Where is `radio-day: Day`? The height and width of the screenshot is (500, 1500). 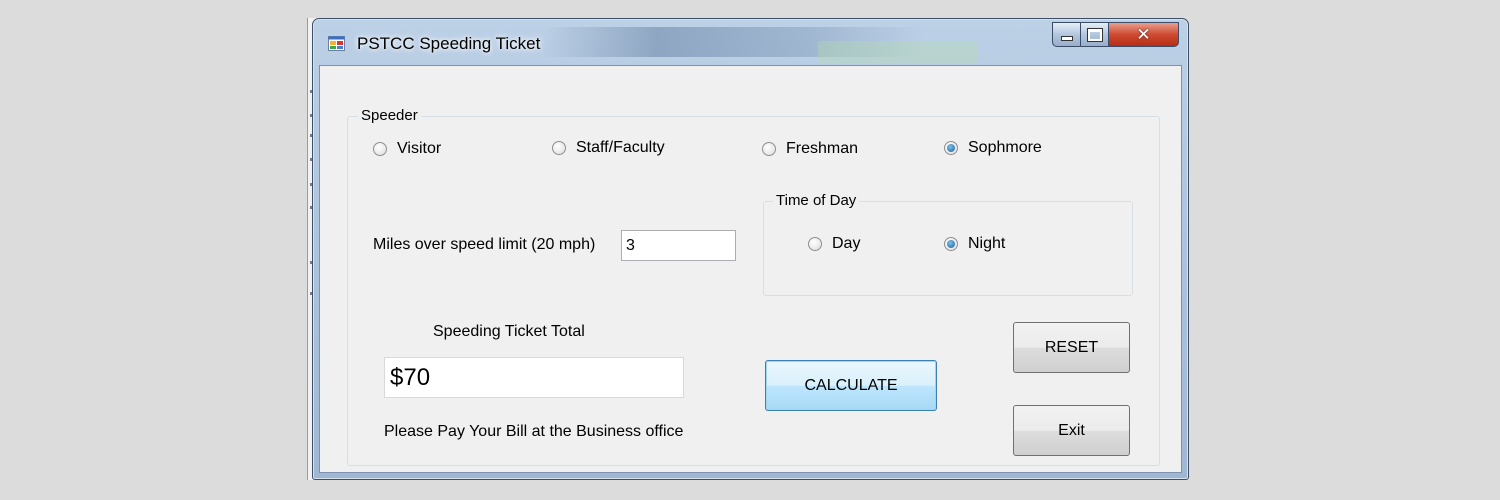
radio-day: Day is located at coordinates (834, 244).